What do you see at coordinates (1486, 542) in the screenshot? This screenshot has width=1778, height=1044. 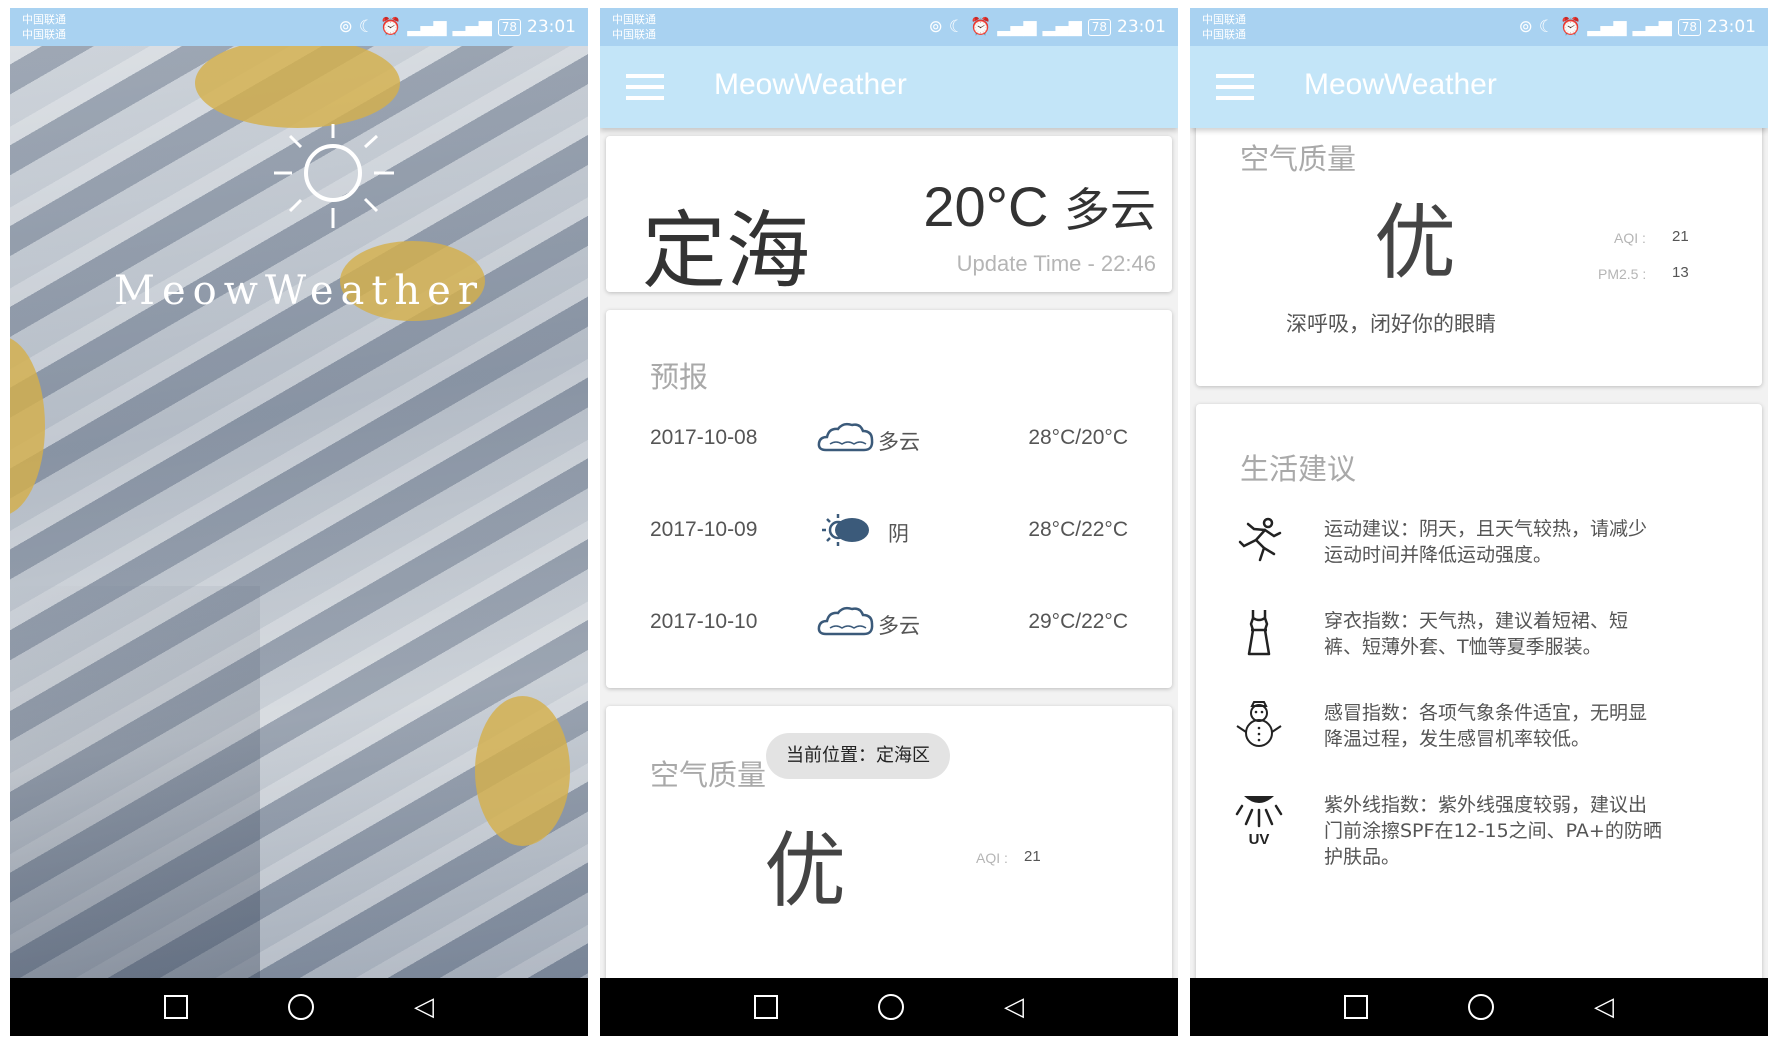 I see `suggestion-text: 运动建议：阴天，且天气较热，请减少运动时间并降低运动强度。` at bounding box center [1486, 542].